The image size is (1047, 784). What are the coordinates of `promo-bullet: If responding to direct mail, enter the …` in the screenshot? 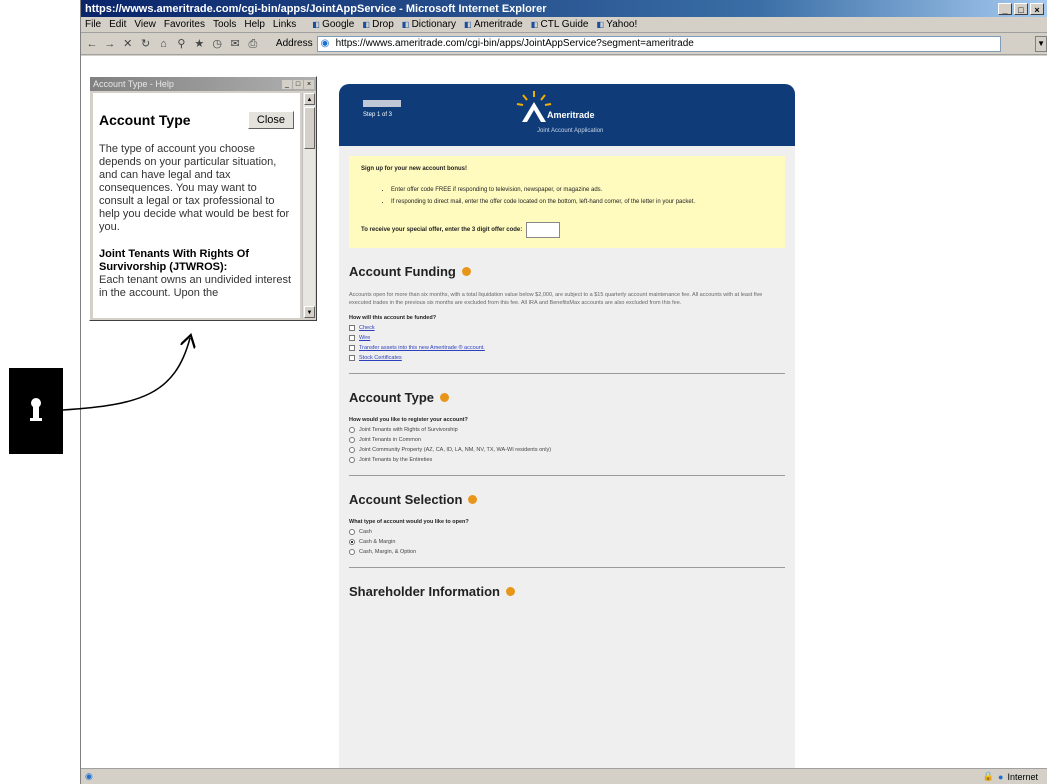 It's located at (582, 202).